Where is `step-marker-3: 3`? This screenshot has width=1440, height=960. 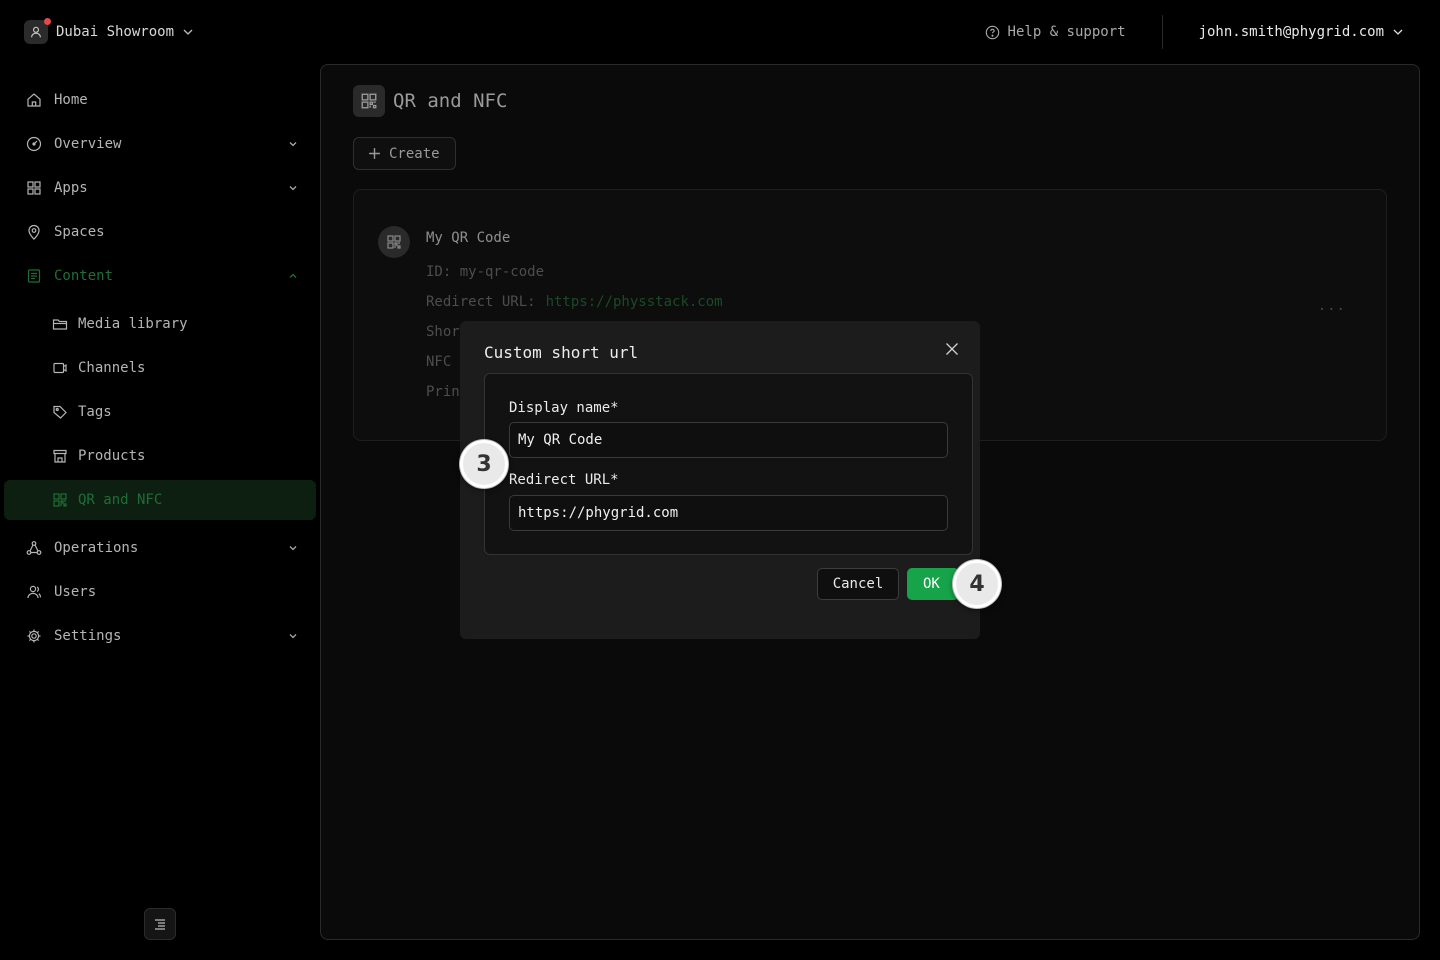
step-marker-3: 3 is located at coordinates (484, 464).